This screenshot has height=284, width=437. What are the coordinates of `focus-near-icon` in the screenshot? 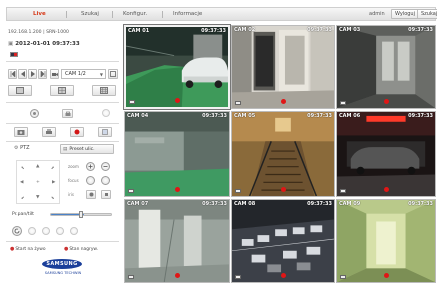 It's located at (90, 180).